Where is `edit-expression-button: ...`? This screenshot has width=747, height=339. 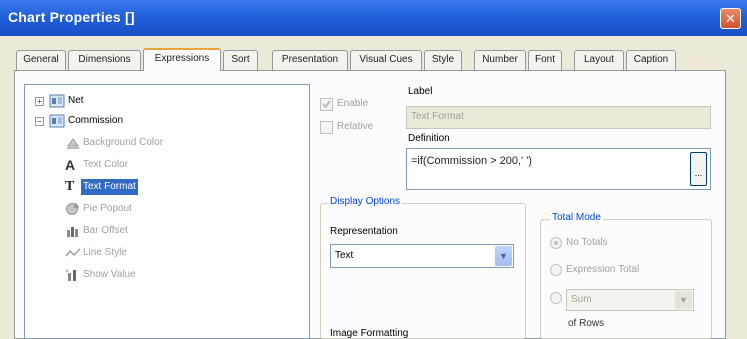
edit-expression-button: ... is located at coordinates (698, 169).